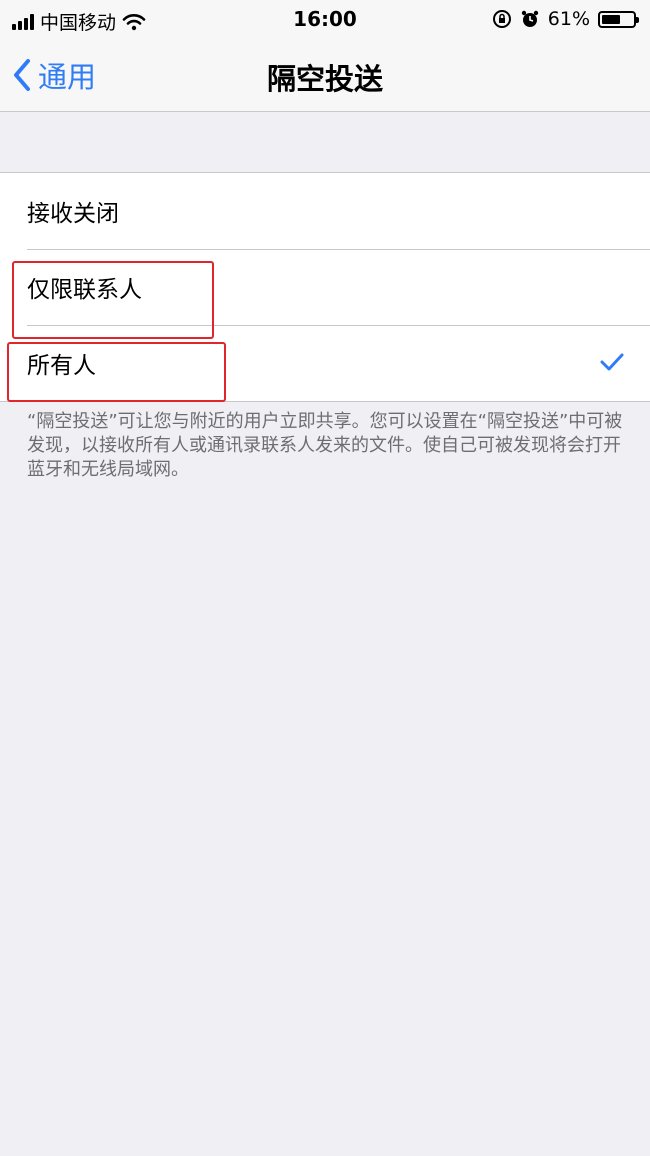 Image resolution: width=650 pixels, height=1156 pixels. Describe the element at coordinates (611, 19) in the screenshot. I see `battery-level-fill` at that location.